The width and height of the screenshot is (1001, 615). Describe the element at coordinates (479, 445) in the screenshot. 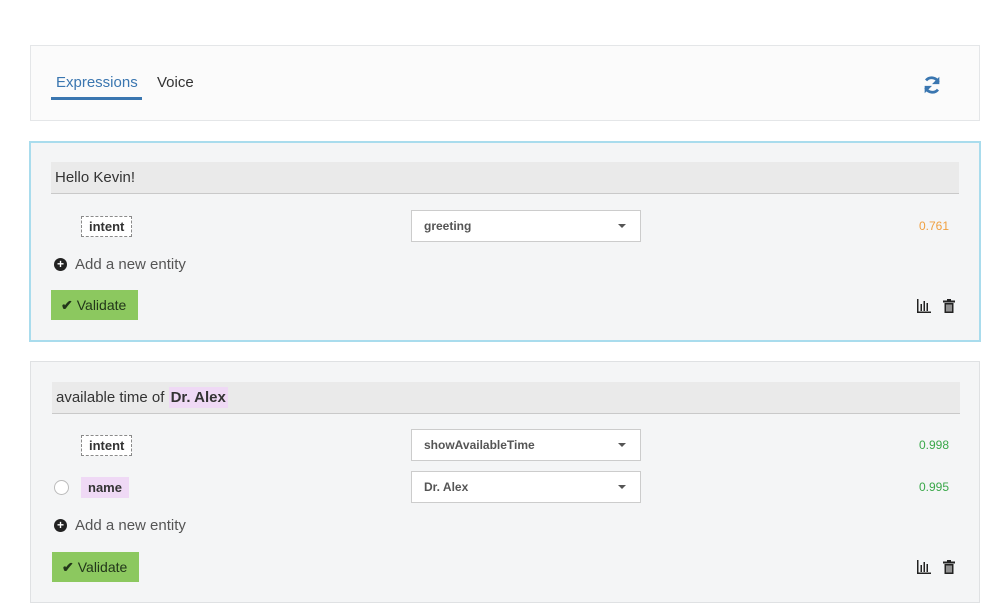

I see `select-value: showAvailableTime` at that location.